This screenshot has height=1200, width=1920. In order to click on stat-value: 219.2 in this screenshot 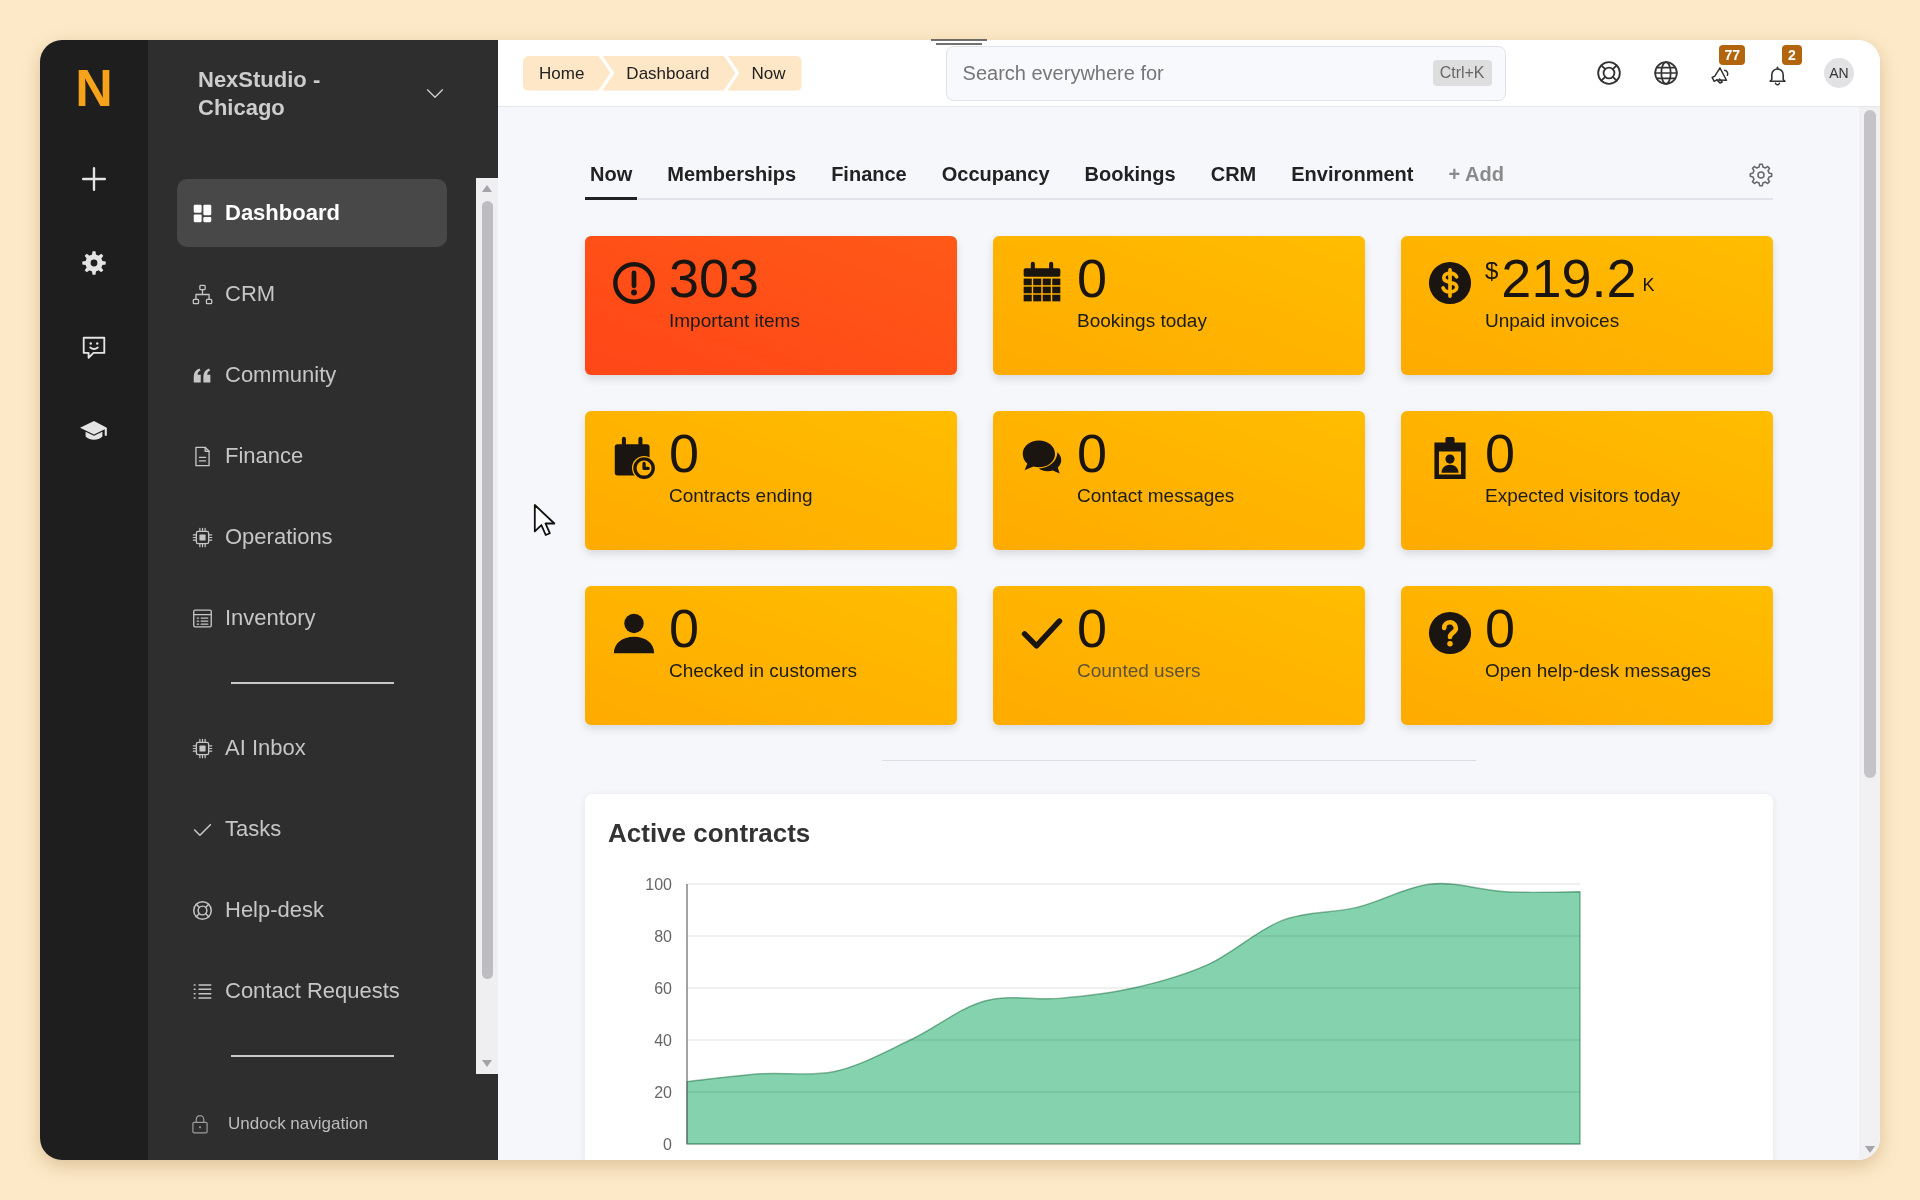, I will do `click(1569, 278)`.